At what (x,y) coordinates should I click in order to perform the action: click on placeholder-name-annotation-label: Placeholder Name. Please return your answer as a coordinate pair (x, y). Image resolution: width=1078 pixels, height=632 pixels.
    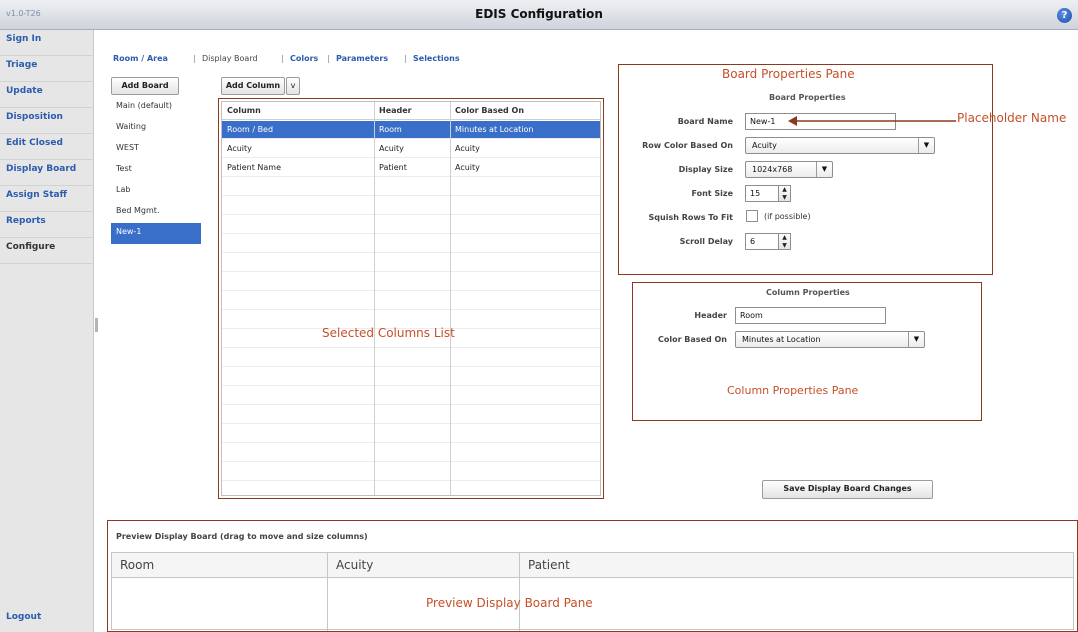
    Looking at the image, I should click on (1012, 118).